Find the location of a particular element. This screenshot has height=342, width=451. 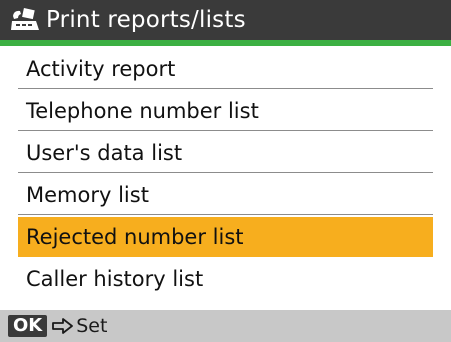

title-accent-rule is located at coordinates (225, 43).